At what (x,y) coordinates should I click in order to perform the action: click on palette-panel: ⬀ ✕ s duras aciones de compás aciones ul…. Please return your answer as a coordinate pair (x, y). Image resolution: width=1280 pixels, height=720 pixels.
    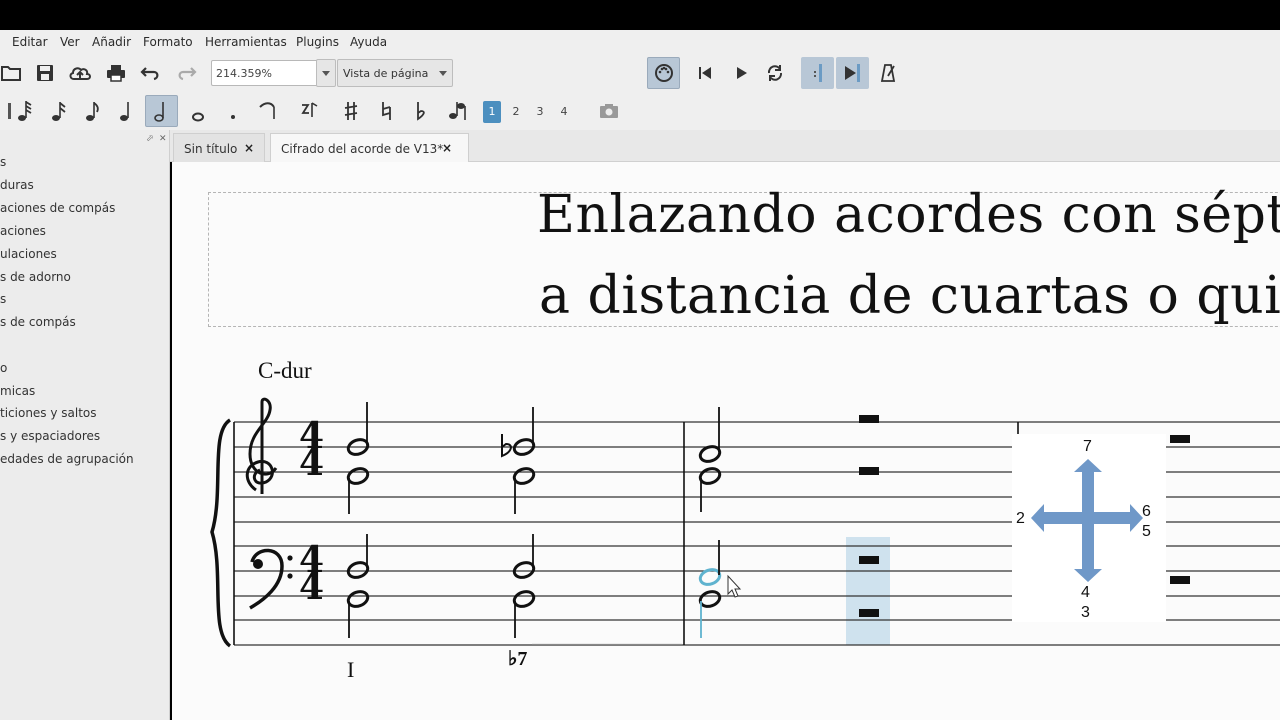
    Looking at the image, I should click on (85, 425).